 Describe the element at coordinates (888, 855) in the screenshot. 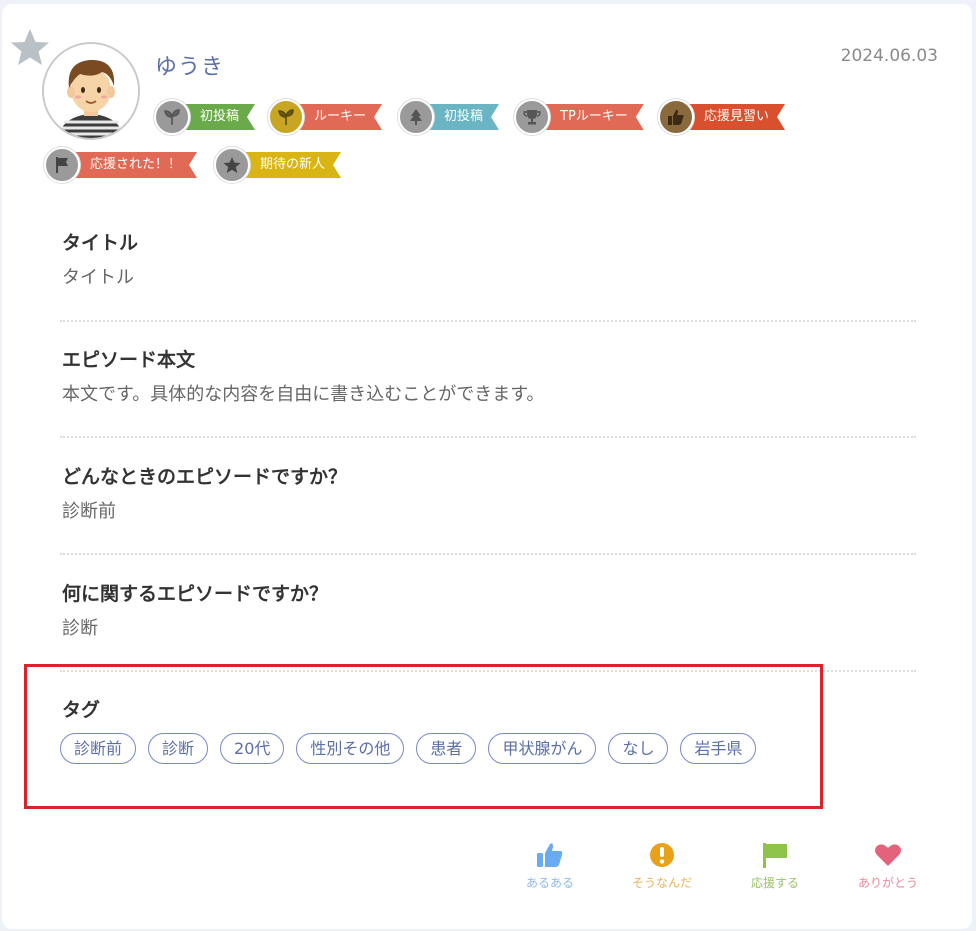

I see `heart-icon` at that location.